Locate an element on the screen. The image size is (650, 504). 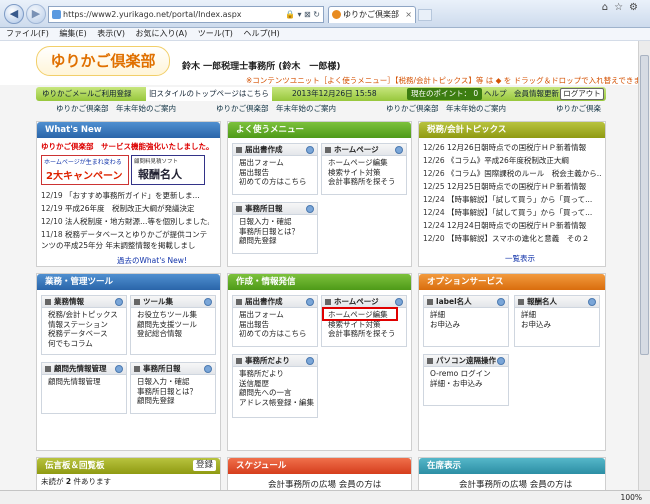
cr-link: 事務所だより is located at coordinates (278, 374).